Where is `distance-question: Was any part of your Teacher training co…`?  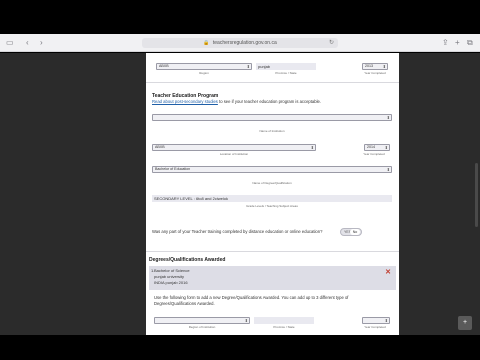 distance-question: Was any part of your Teacher training co… is located at coordinates (237, 231).